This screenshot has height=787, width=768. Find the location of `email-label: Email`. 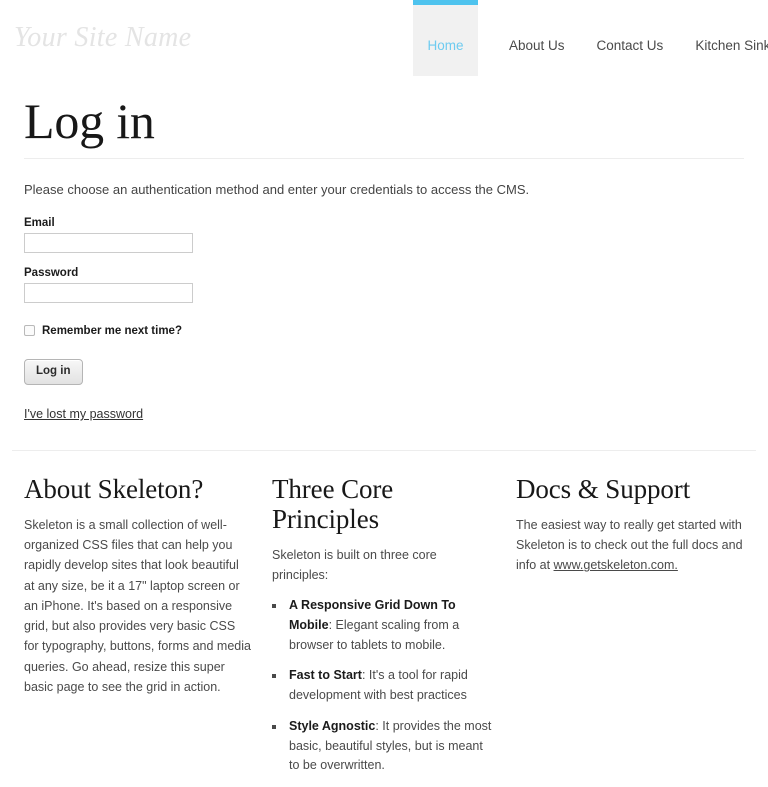

email-label: Email is located at coordinates (39, 222).